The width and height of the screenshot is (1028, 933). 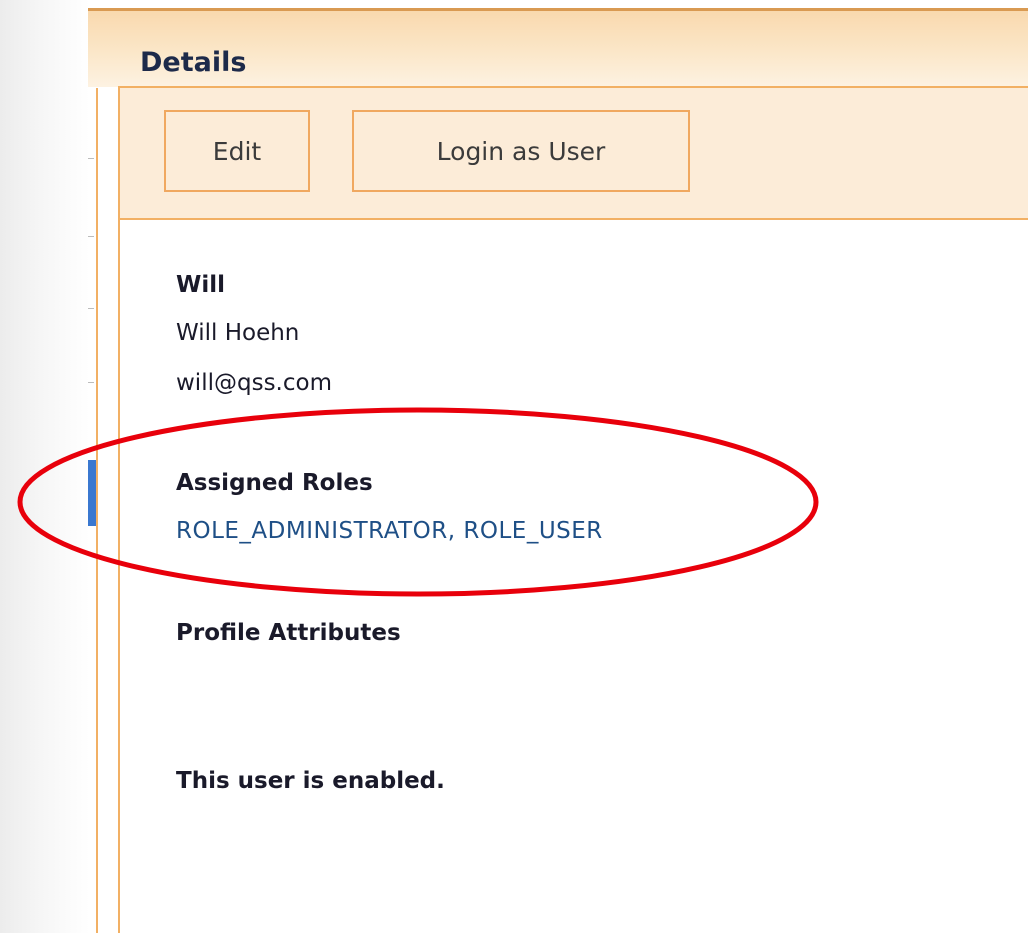 I want to click on assigned-roles-value: ROLE_ADMINISTRATOR, ROLE_USER, so click(x=389, y=531).